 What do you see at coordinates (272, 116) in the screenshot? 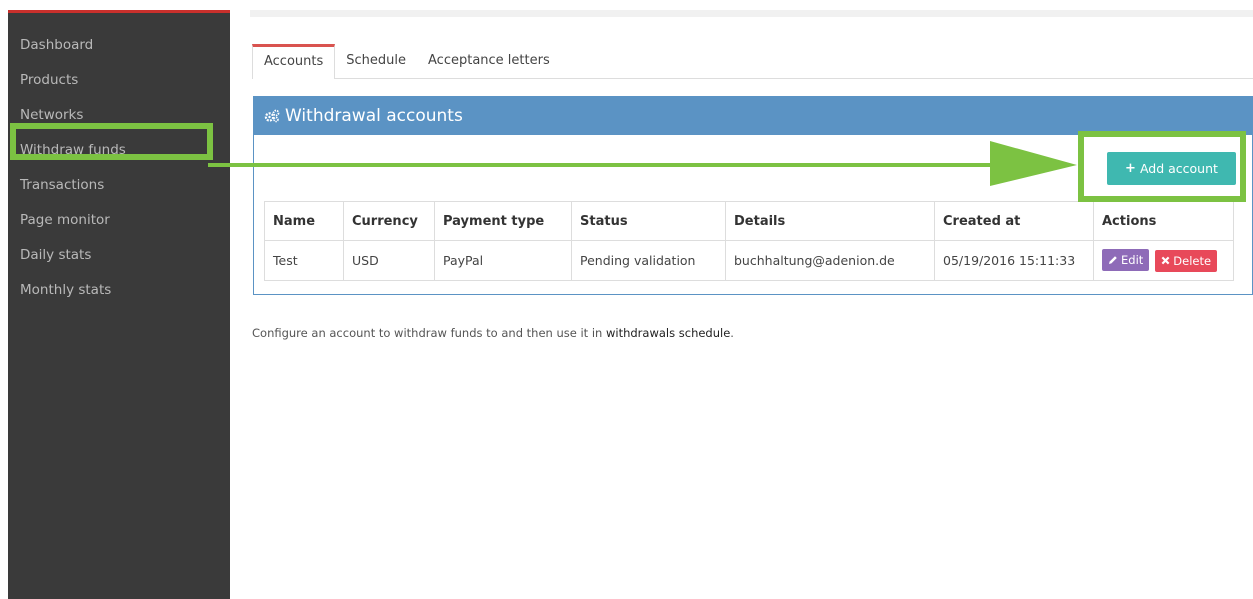
I see `gears-icon` at bounding box center [272, 116].